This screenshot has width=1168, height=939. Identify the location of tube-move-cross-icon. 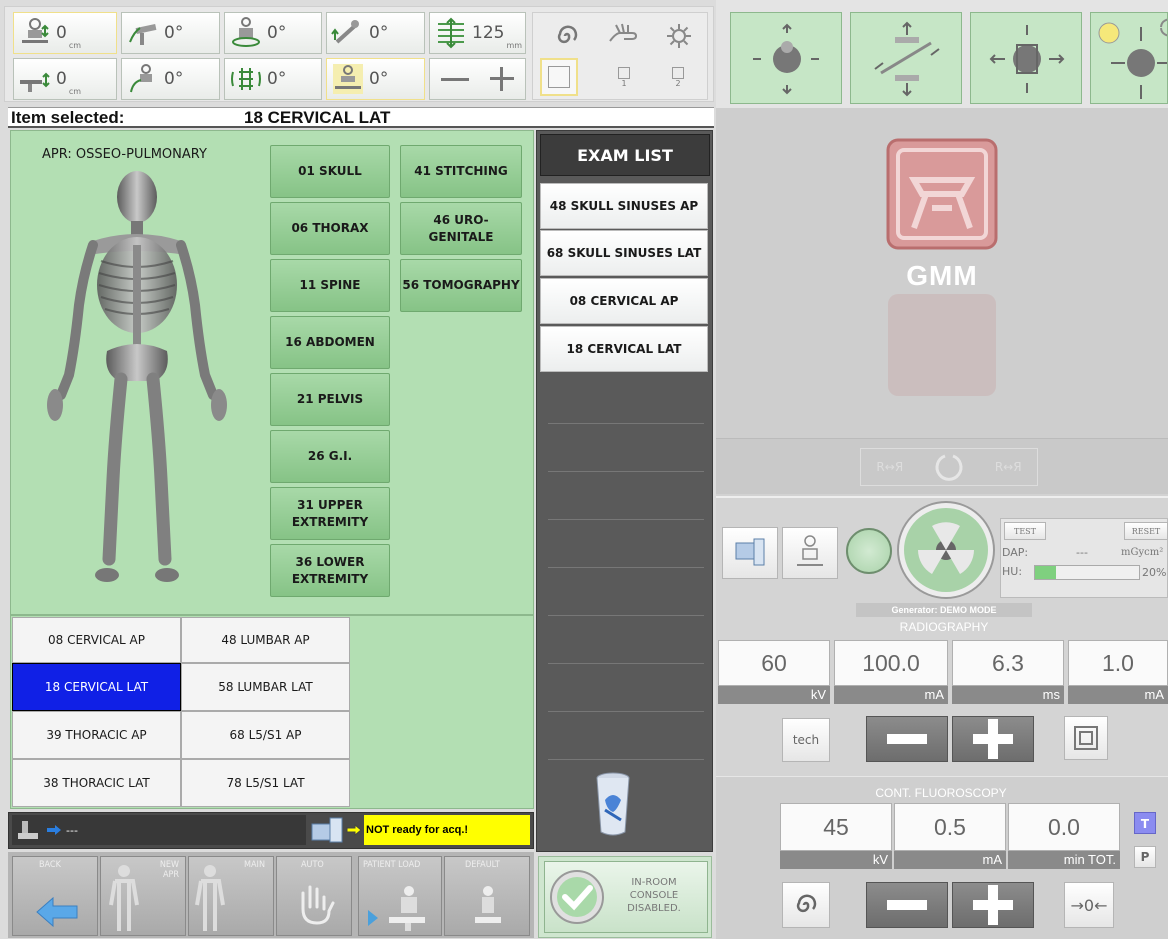
(786, 59).